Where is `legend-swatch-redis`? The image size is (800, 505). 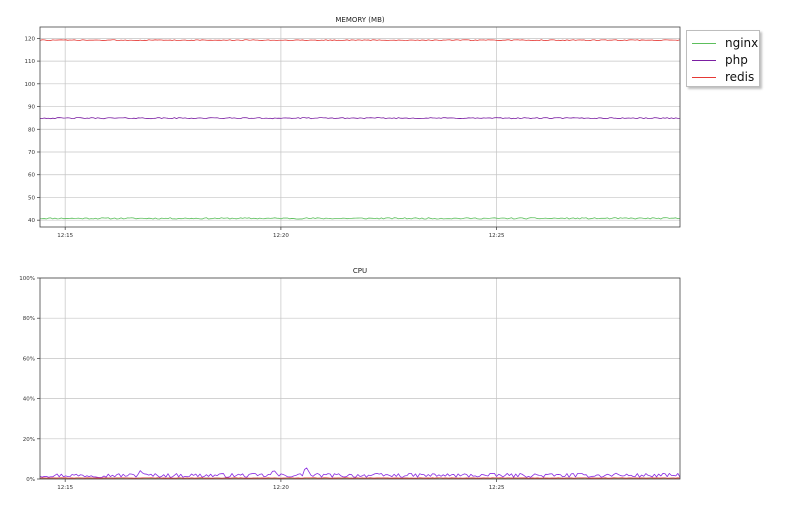 legend-swatch-redis is located at coordinates (704, 77).